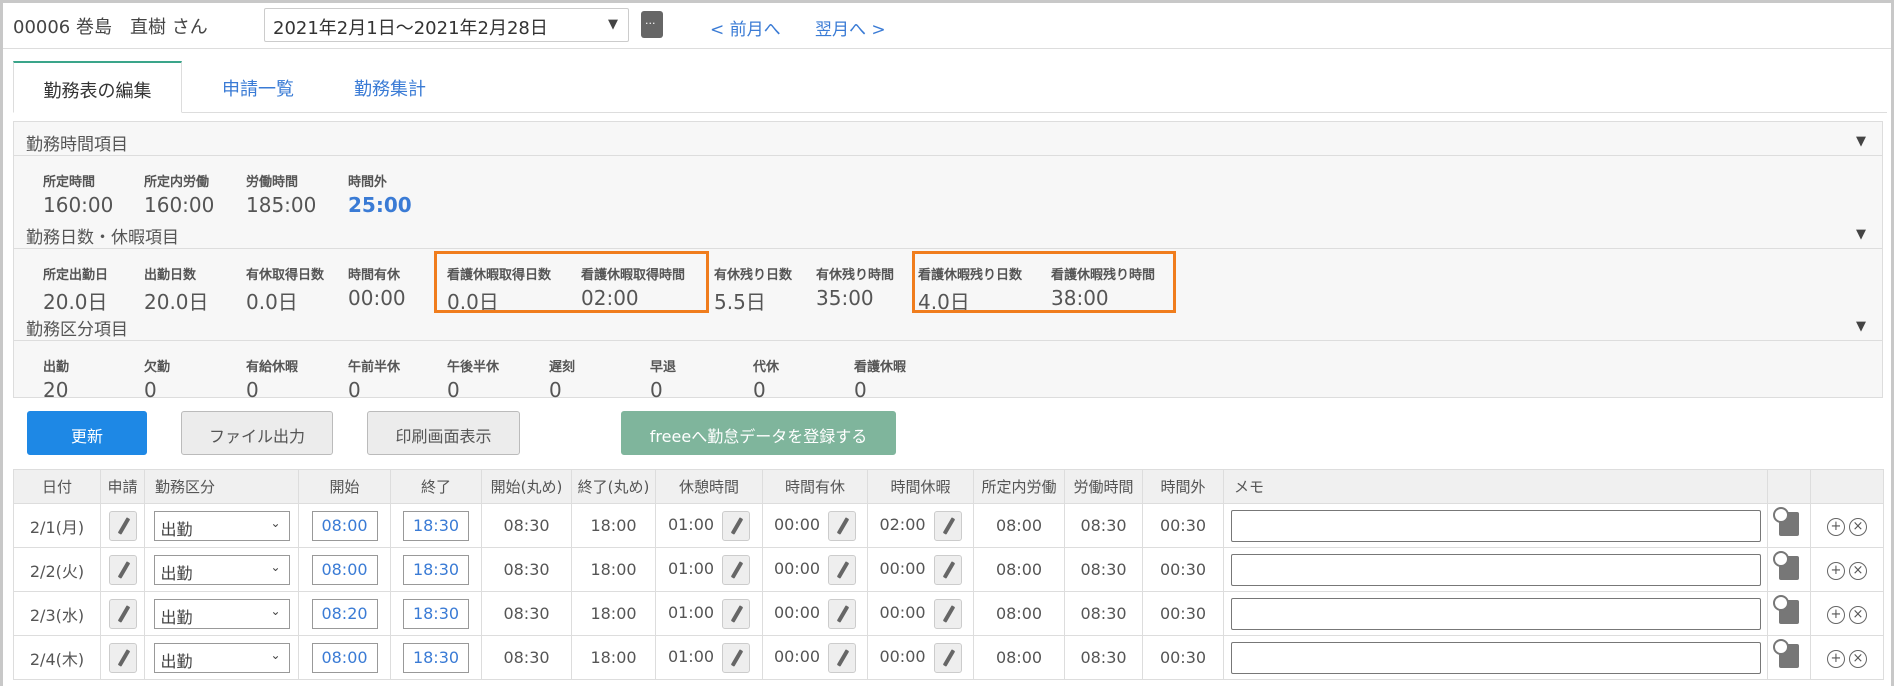 The width and height of the screenshot is (1894, 690). I want to click on next-month-link: 翌月へ >, so click(850, 27).